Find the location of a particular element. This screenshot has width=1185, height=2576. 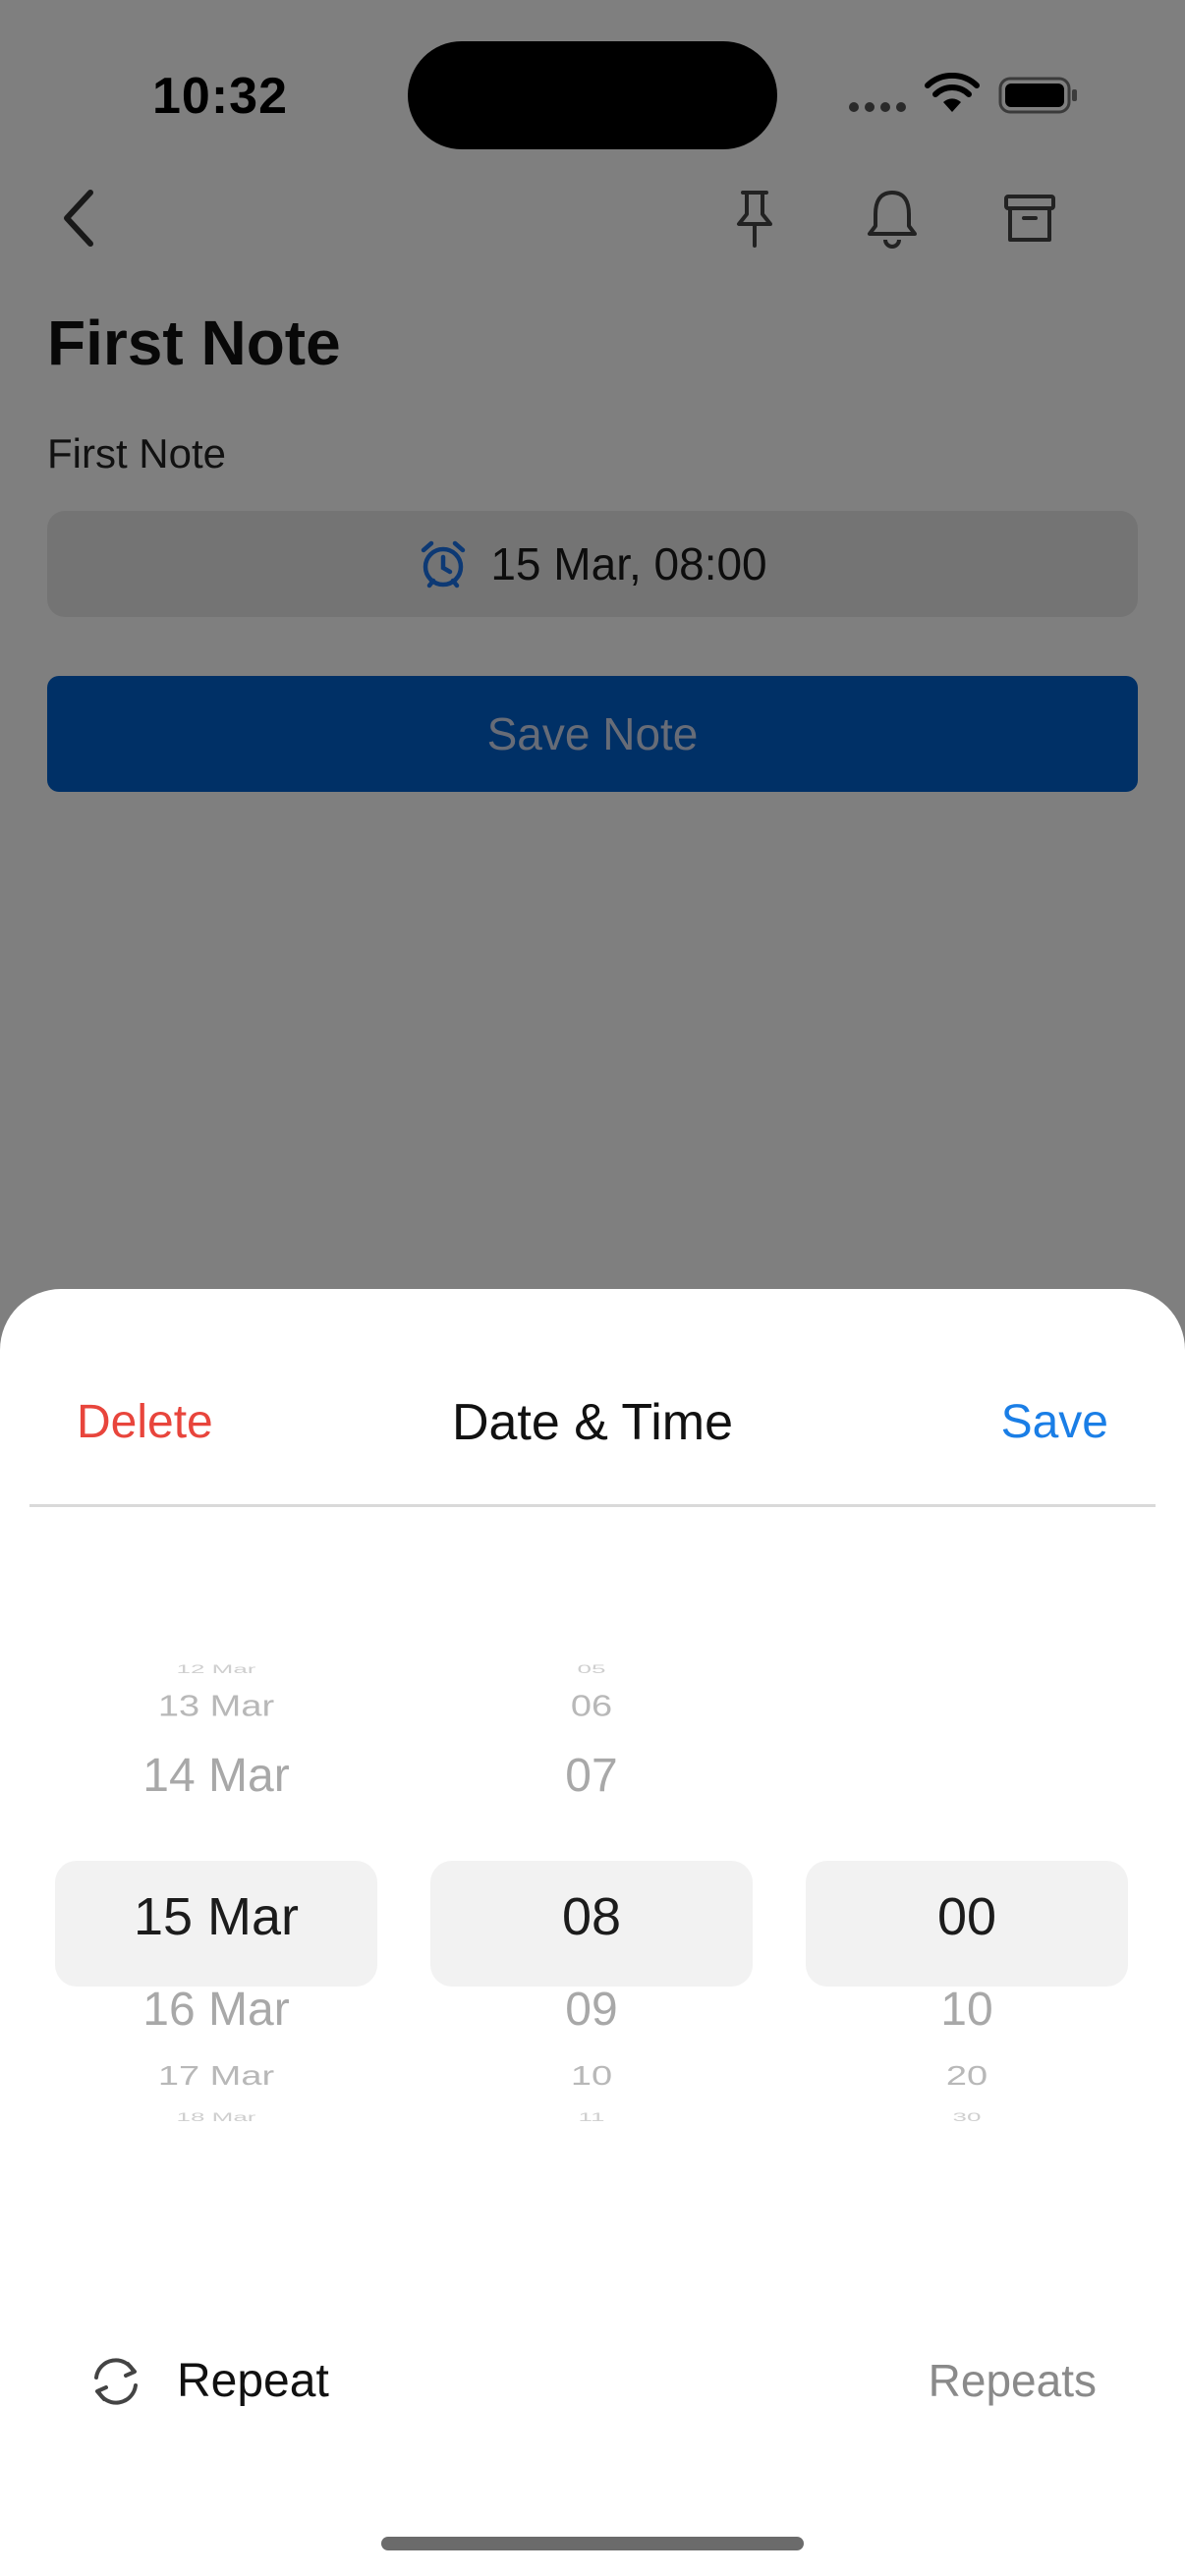

picker-item: 20 is located at coordinates (967, 2076).